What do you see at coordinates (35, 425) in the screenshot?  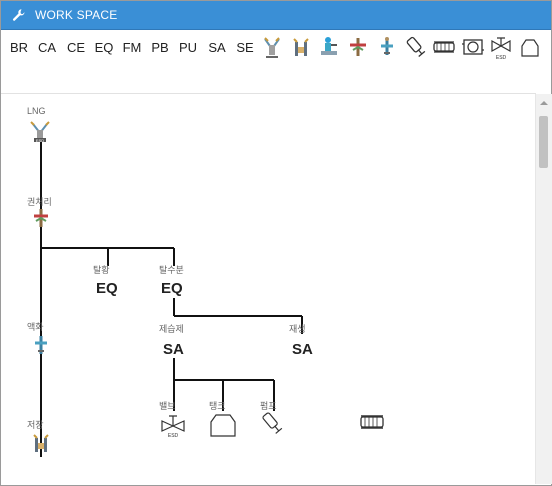 I see `node-label-trunk-4: 저장` at bounding box center [35, 425].